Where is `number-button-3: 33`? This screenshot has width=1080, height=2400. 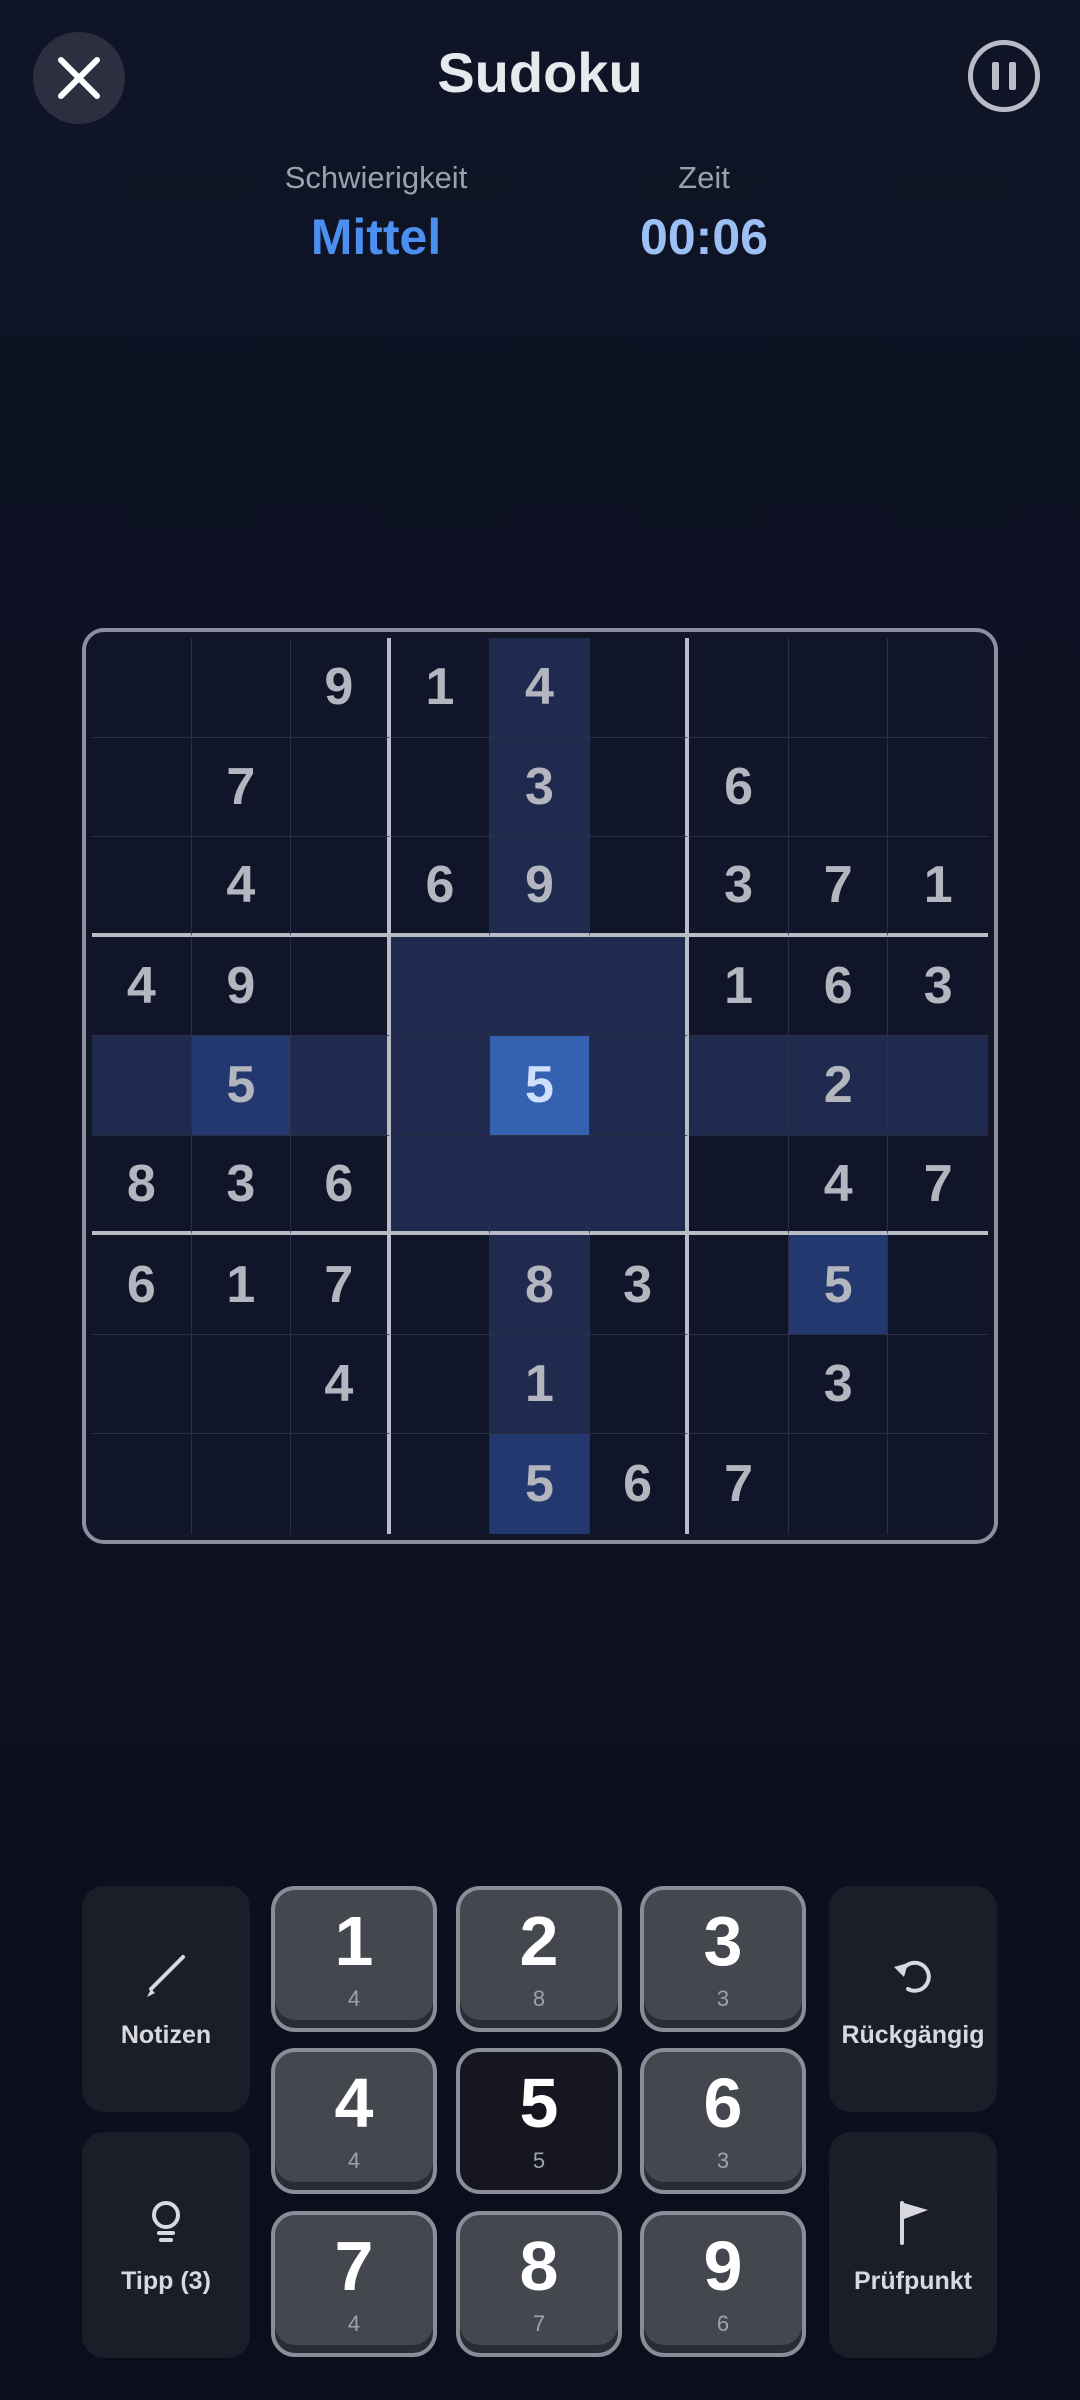 number-button-3: 33 is located at coordinates (723, 1959).